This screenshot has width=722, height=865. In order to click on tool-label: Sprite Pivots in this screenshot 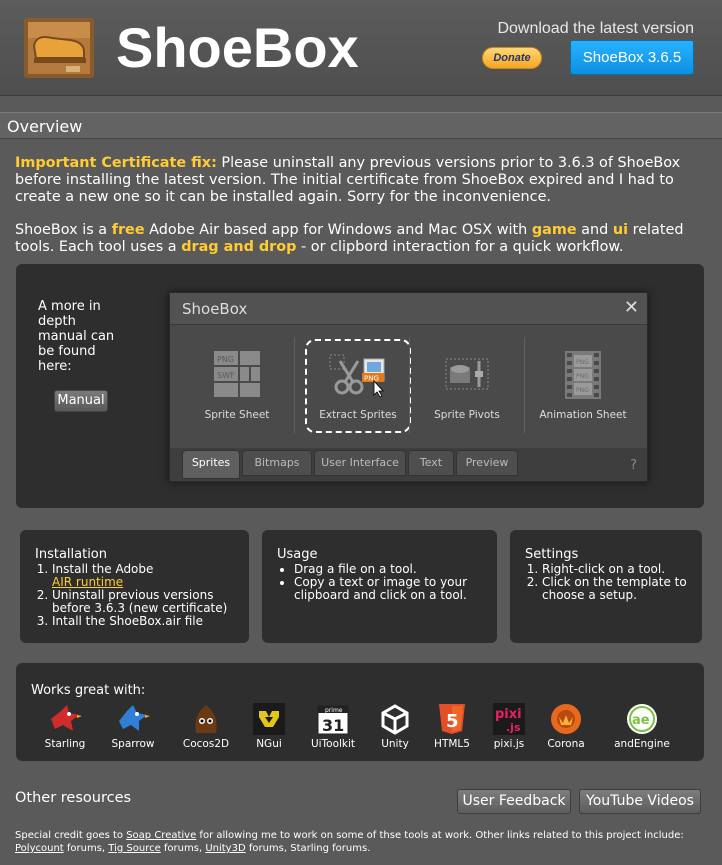, I will do `click(467, 415)`.